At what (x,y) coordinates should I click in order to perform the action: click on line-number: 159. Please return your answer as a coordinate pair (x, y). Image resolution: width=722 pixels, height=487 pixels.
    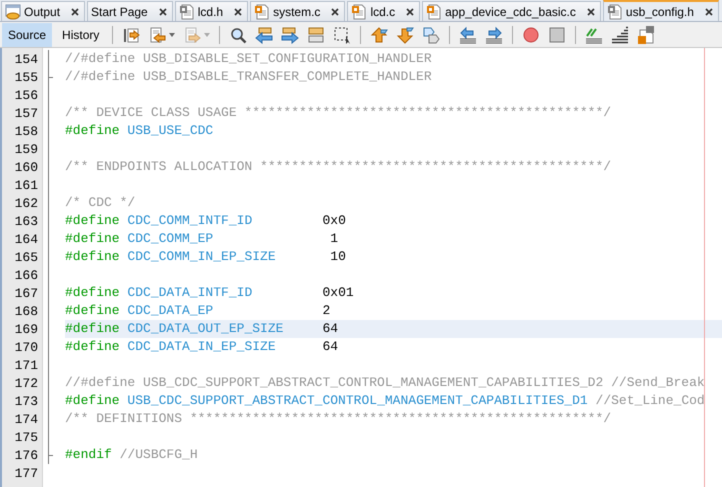
    Looking at the image, I should click on (26, 149).